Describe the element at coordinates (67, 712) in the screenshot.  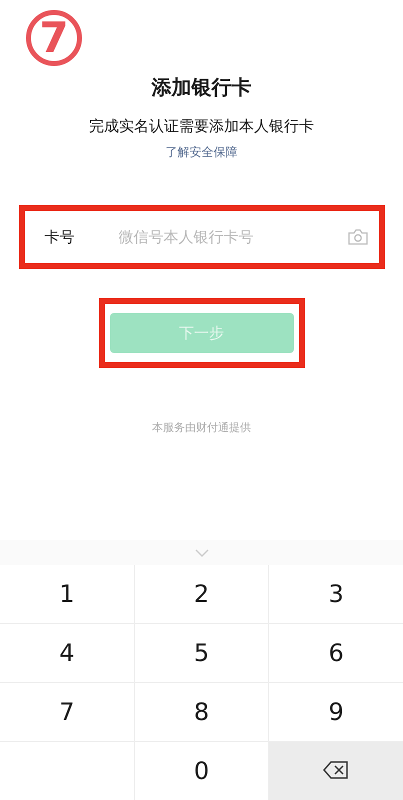
I see `digit-key: 7` at that location.